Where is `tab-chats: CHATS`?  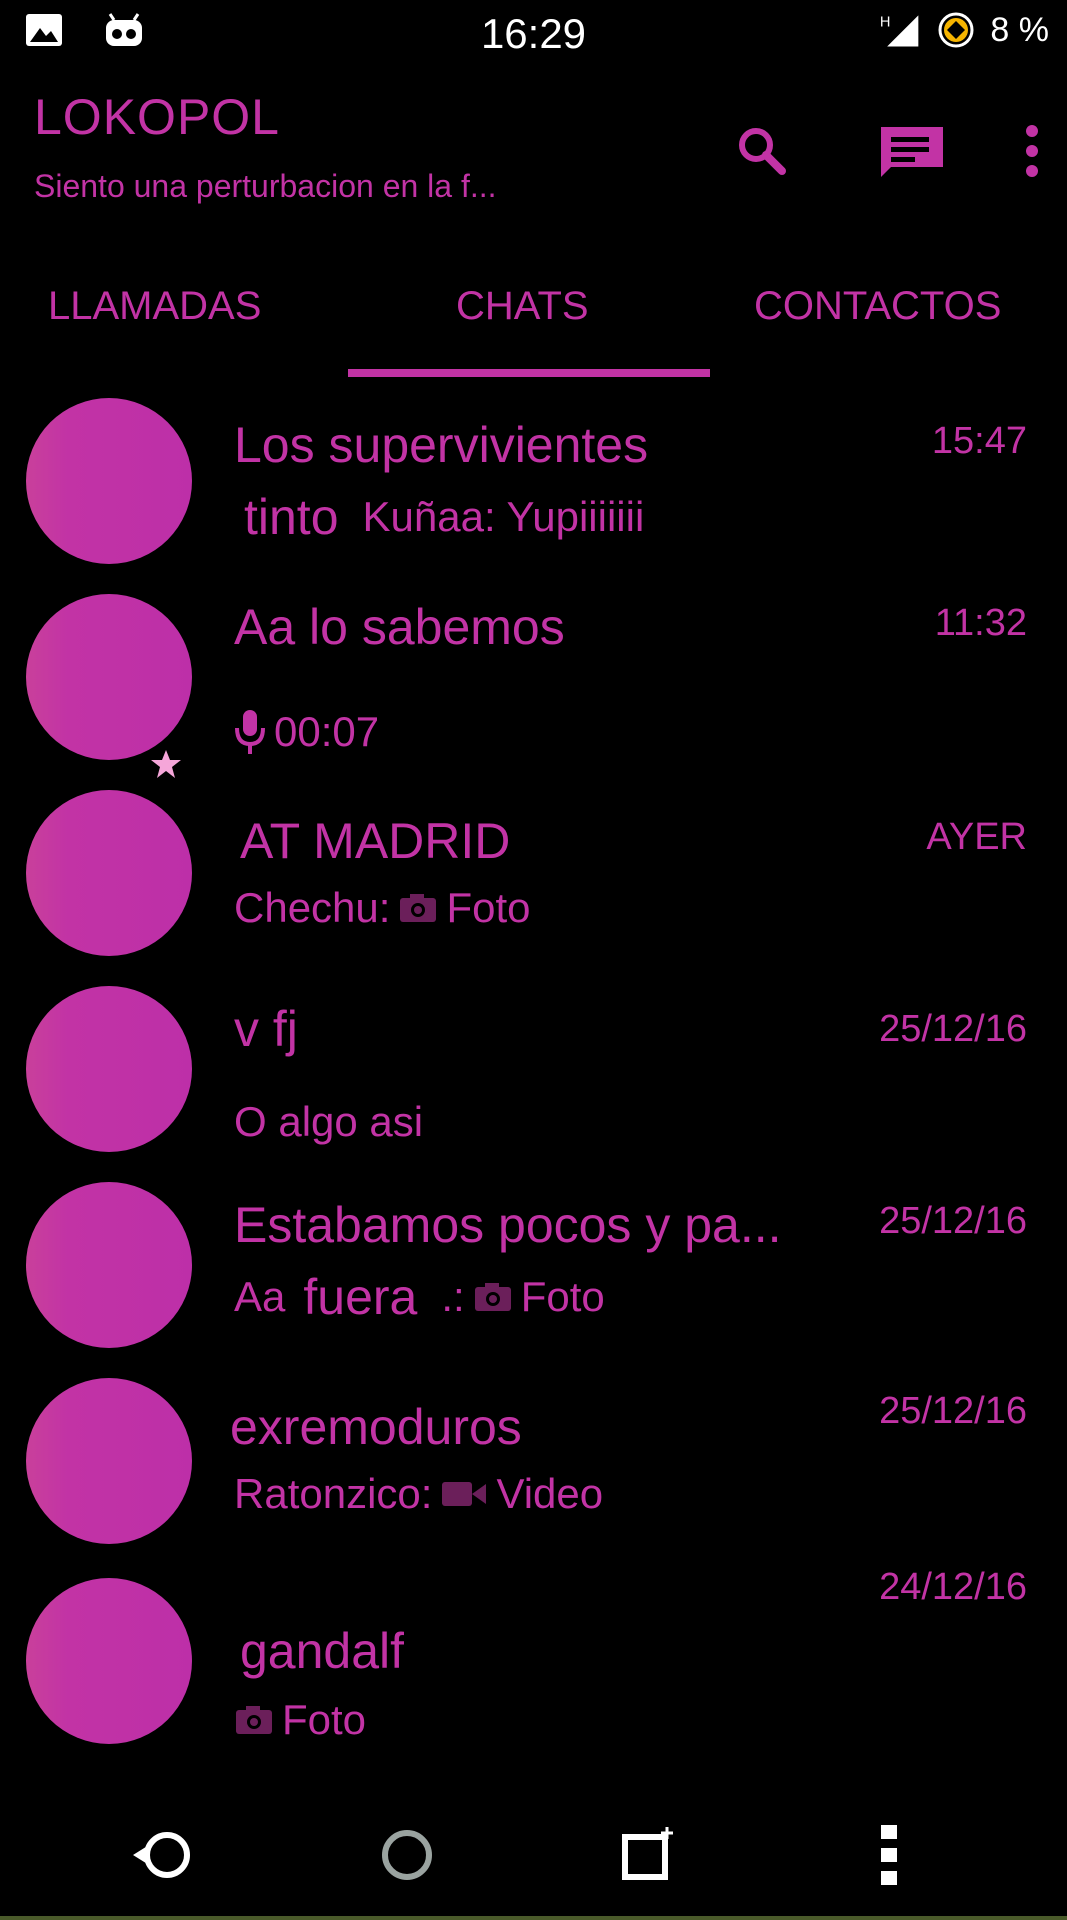 tab-chats: CHATS is located at coordinates (522, 306).